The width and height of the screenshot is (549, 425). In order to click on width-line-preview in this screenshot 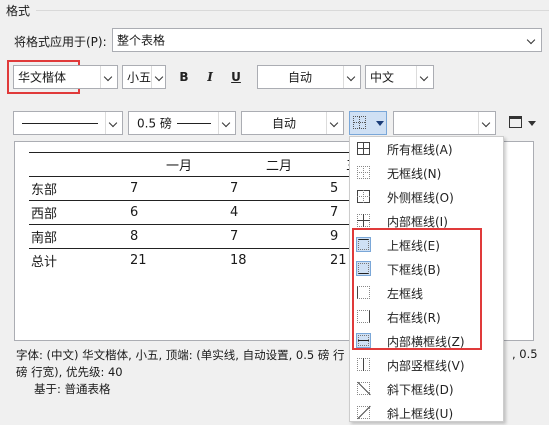, I will do `click(194, 123)`.